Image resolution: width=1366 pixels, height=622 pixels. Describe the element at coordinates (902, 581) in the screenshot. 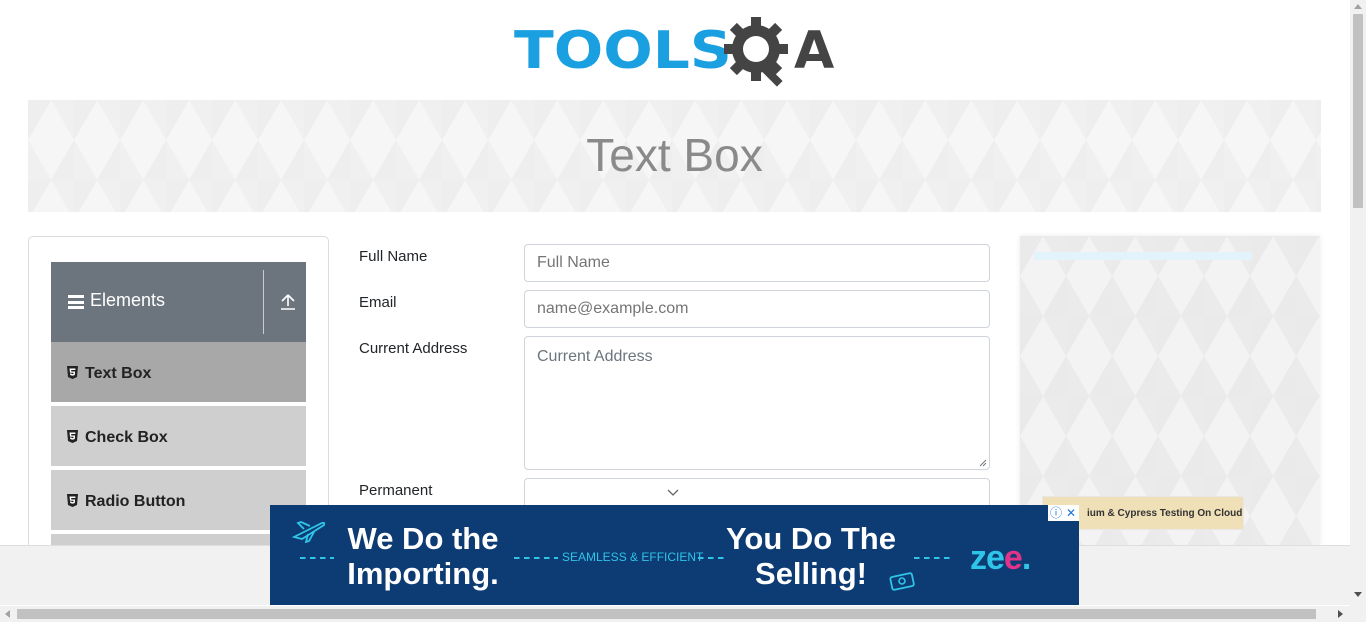

I see `money-icon` at that location.